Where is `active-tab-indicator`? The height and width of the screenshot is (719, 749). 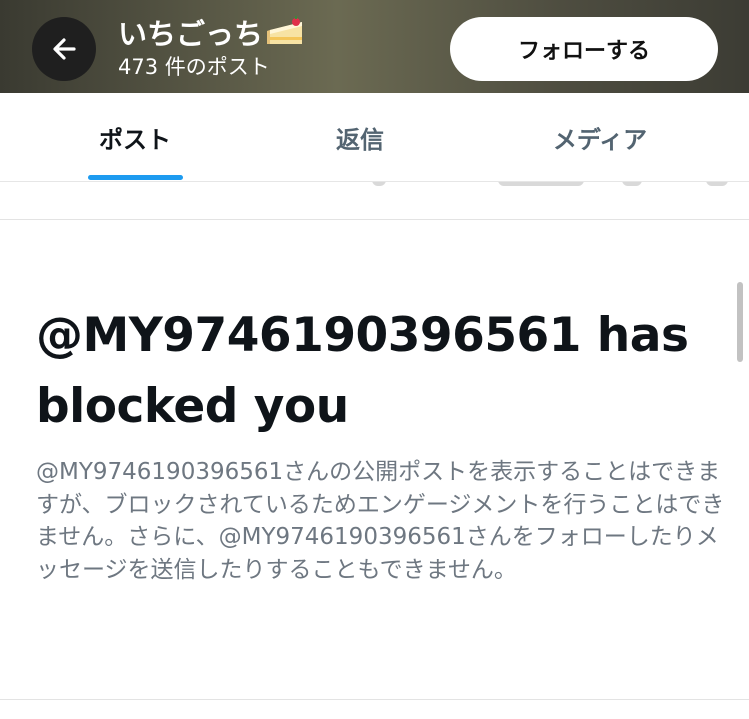
active-tab-indicator is located at coordinates (135, 177).